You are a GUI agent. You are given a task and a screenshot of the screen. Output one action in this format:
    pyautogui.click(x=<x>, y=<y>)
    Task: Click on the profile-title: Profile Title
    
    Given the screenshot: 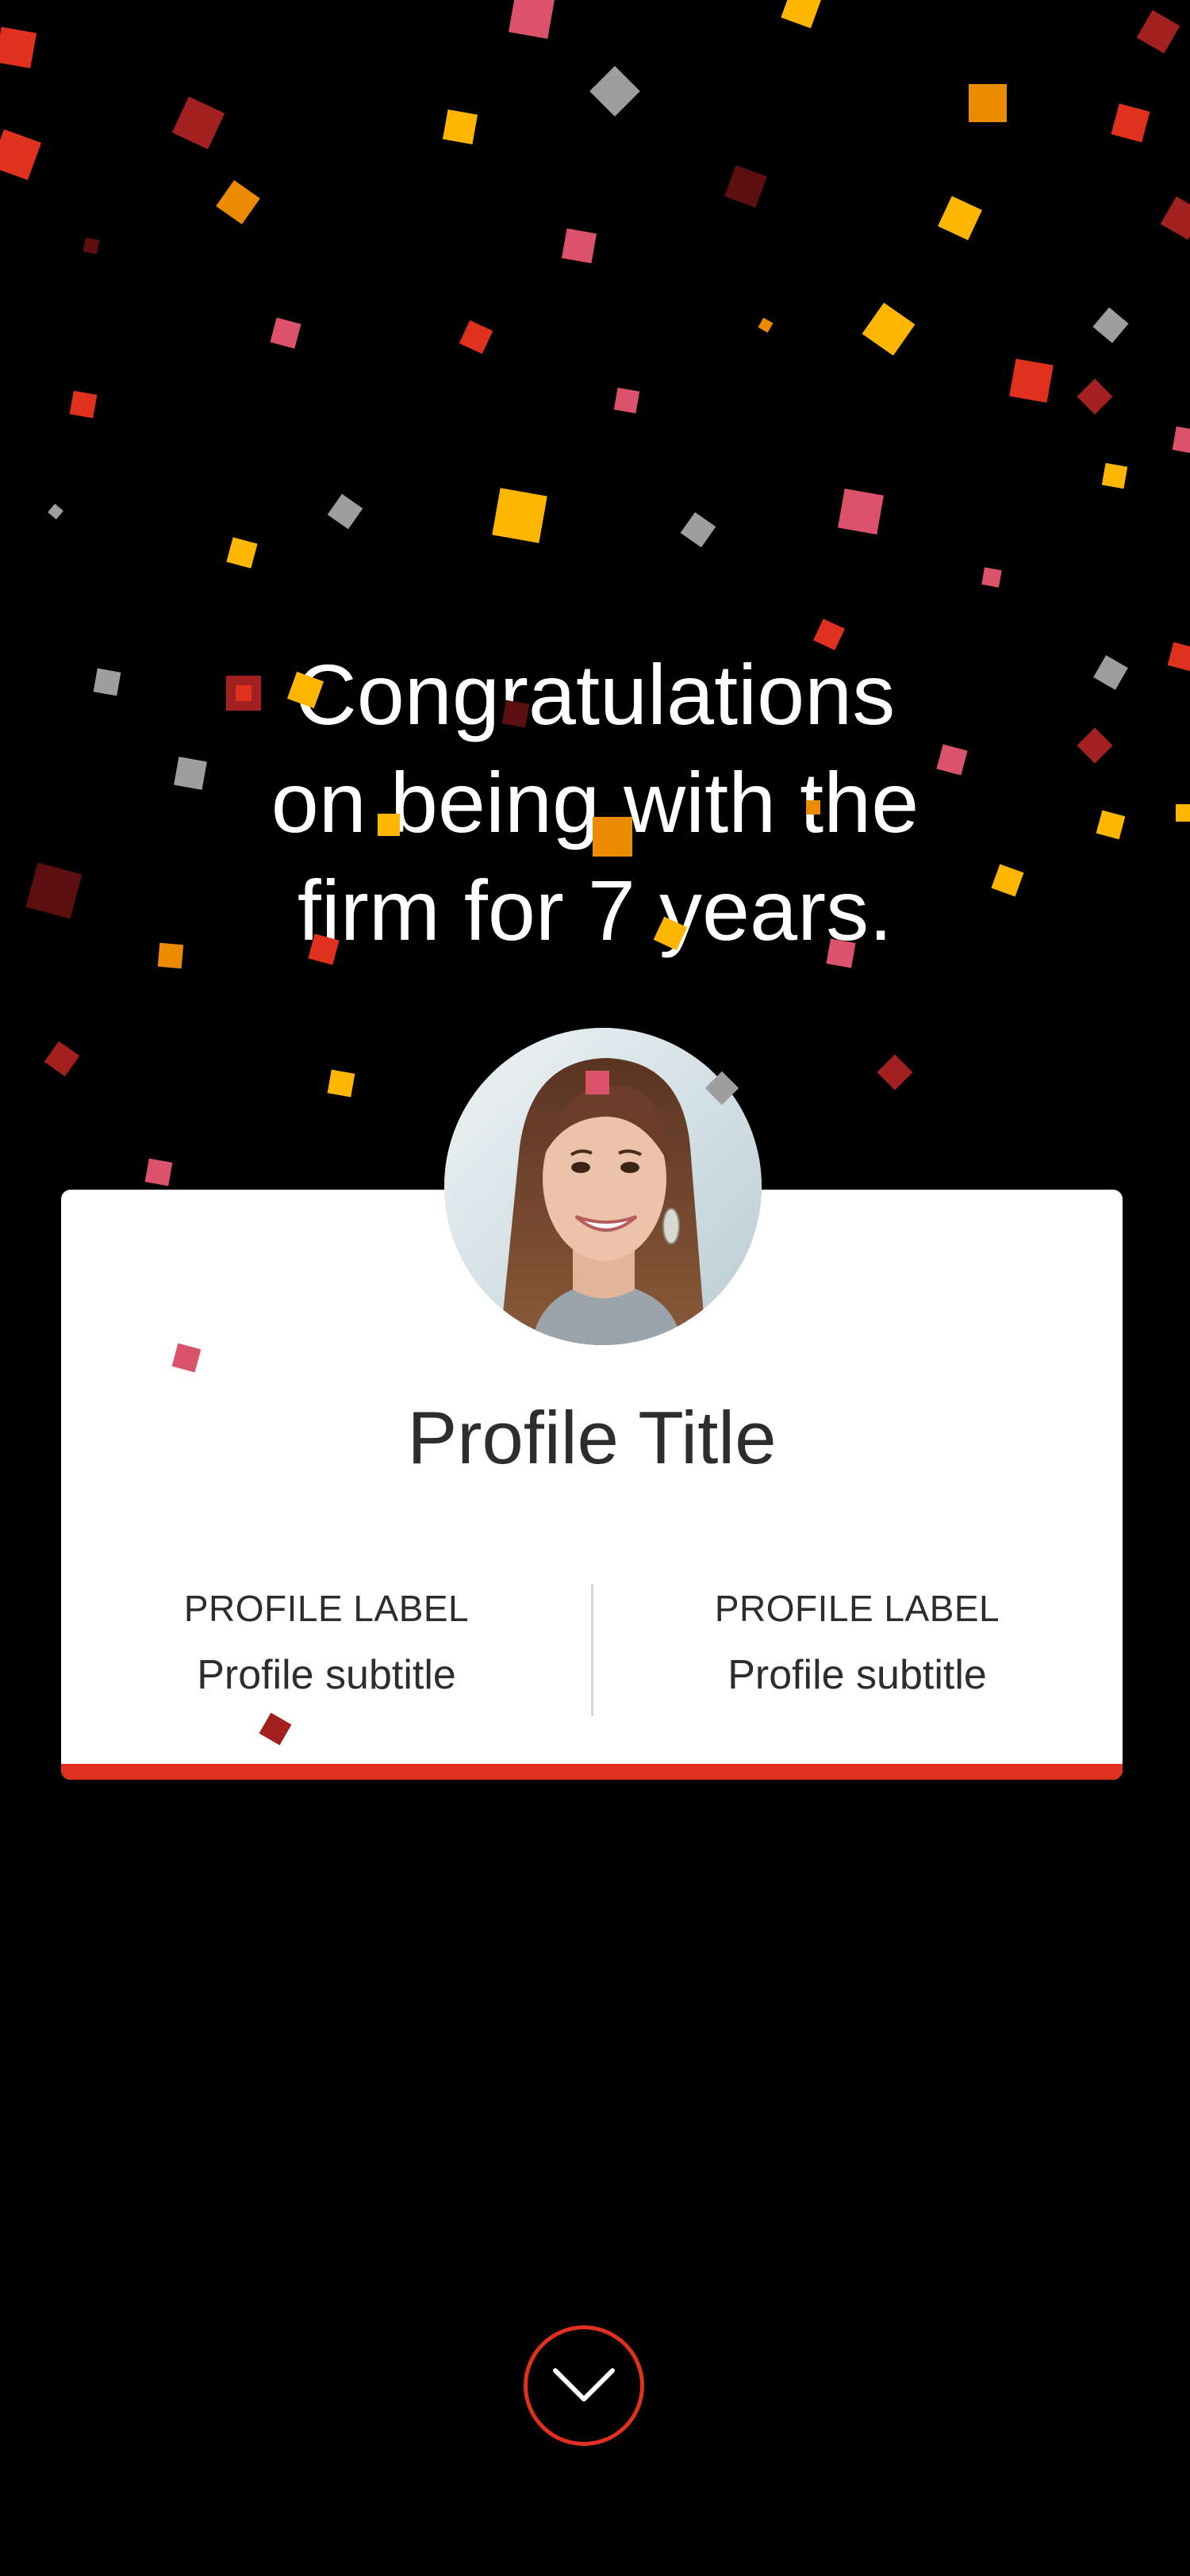 What is the action you would take?
    pyautogui.click(x=592, y=1437)
    